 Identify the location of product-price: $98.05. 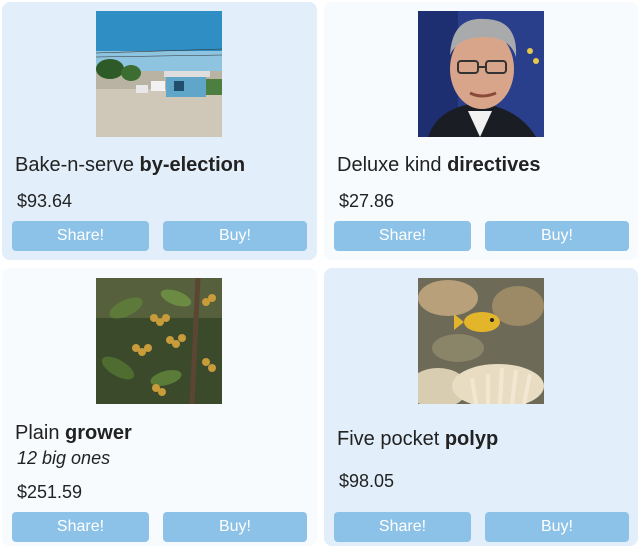
(367, 481).